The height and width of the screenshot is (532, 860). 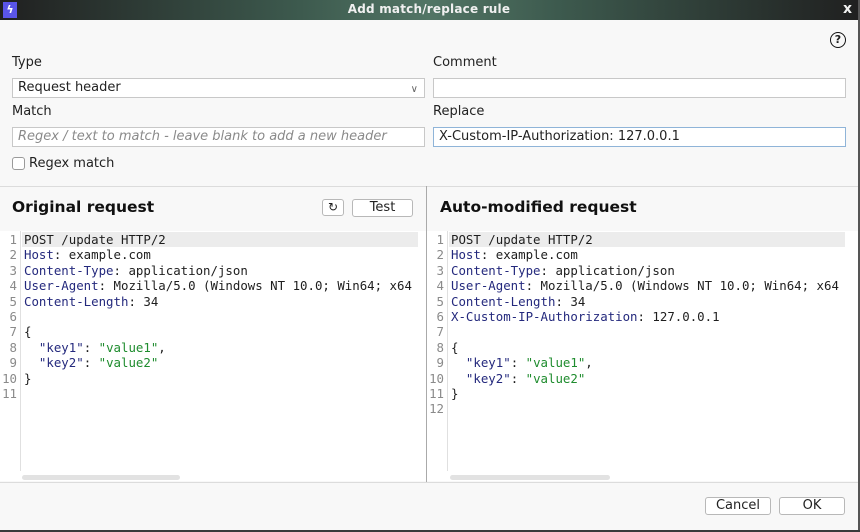 What do you see at coordinates (61, 286) in the screenshot?
I see `header-name: User-Agent` at bounding box center [61, 286].